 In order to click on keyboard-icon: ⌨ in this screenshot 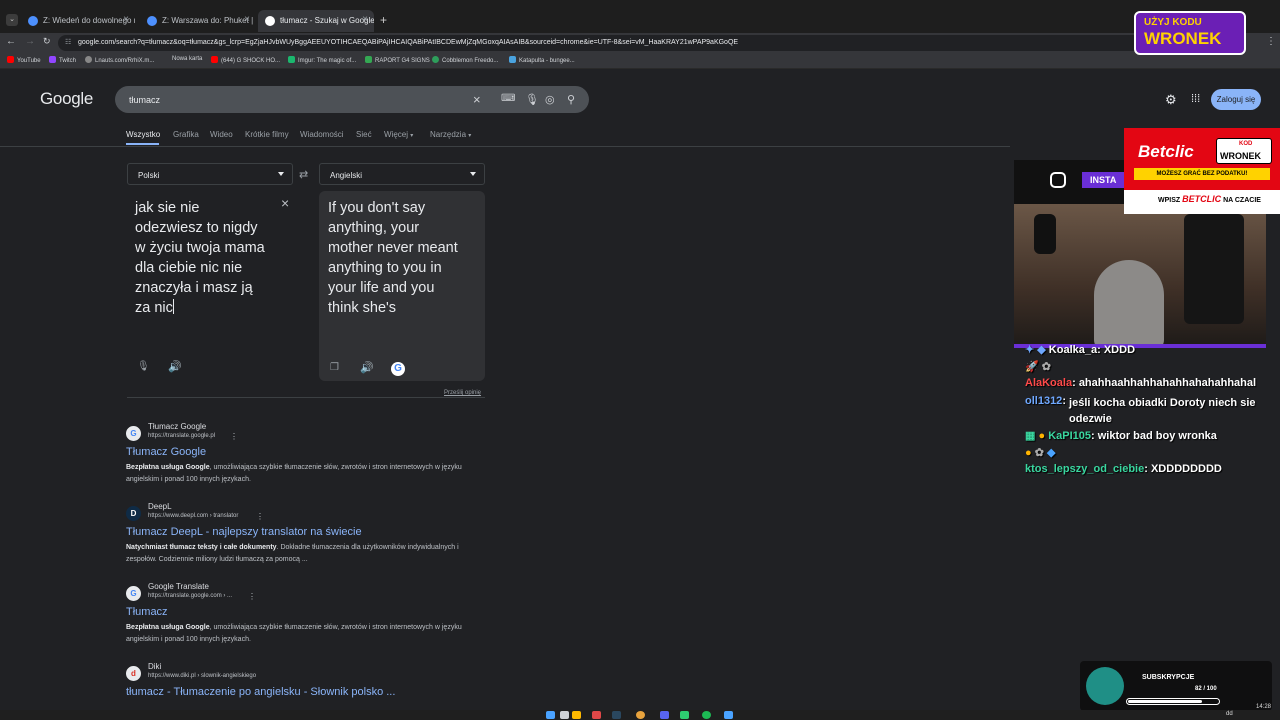, I will do `click(508, 98)`.